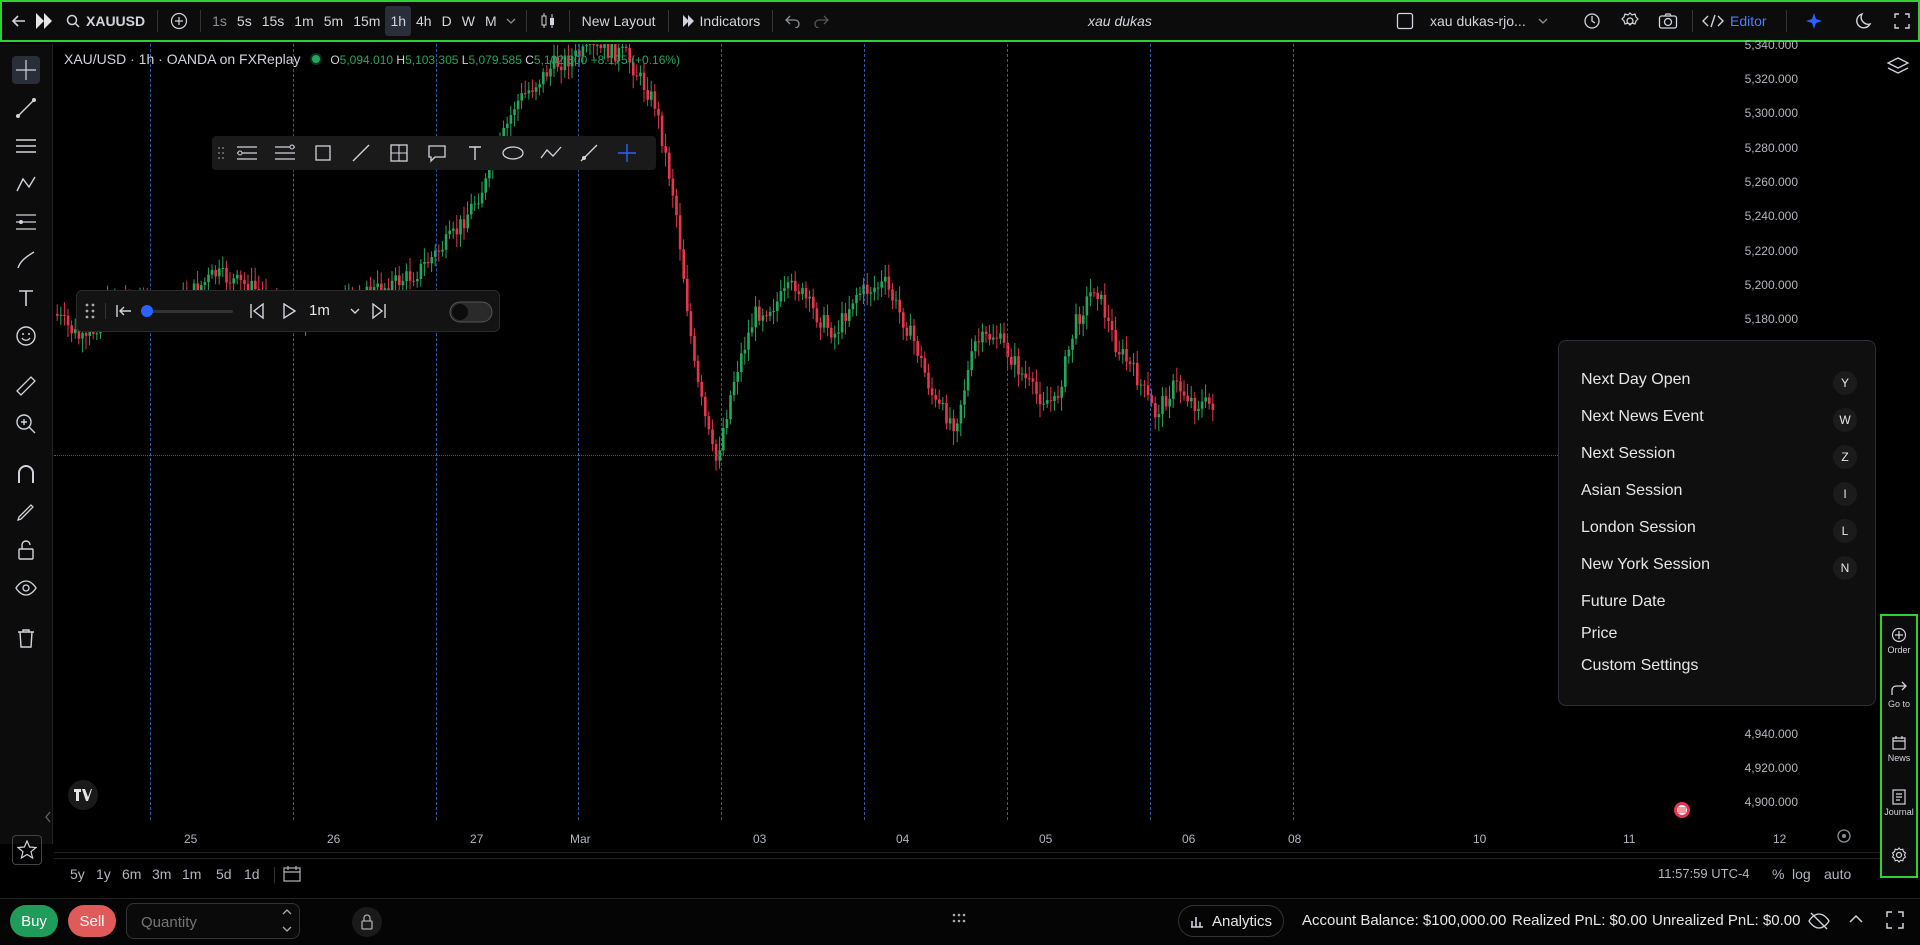 This screenshot has width=1920, height=945. I want to click on menu-item-london-session: London Session, so click(1638, 528).